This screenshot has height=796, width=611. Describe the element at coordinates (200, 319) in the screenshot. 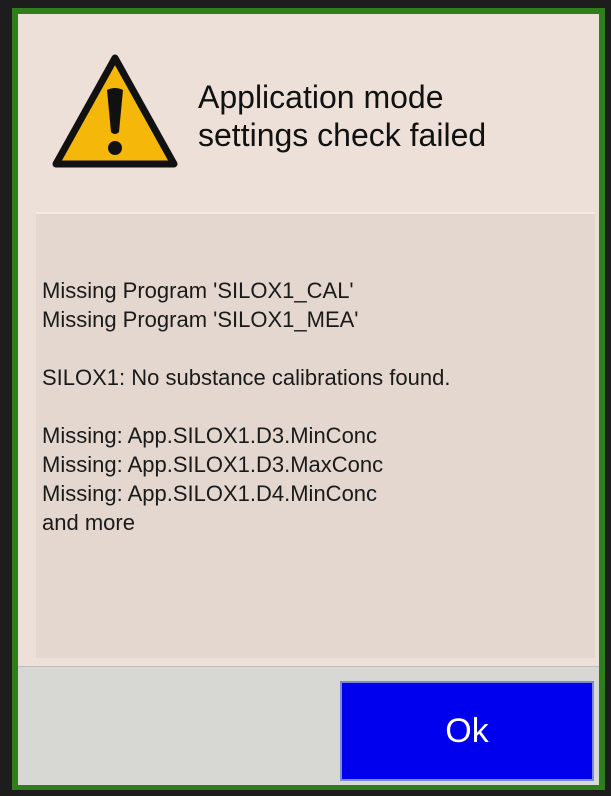

I see `message-line: Missing Program 'SILOX1_MEA'` at that location.